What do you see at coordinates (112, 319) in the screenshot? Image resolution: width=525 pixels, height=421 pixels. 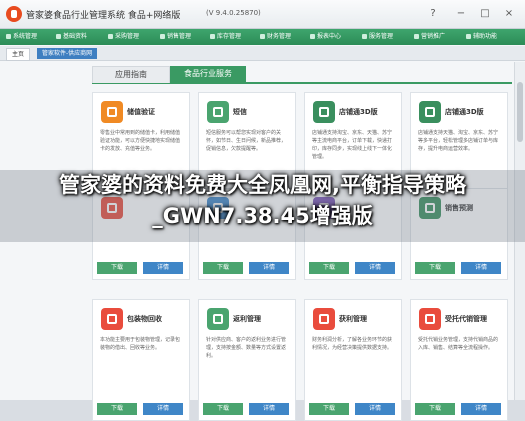 I see `package-icon` at bounding box center [112, 319].